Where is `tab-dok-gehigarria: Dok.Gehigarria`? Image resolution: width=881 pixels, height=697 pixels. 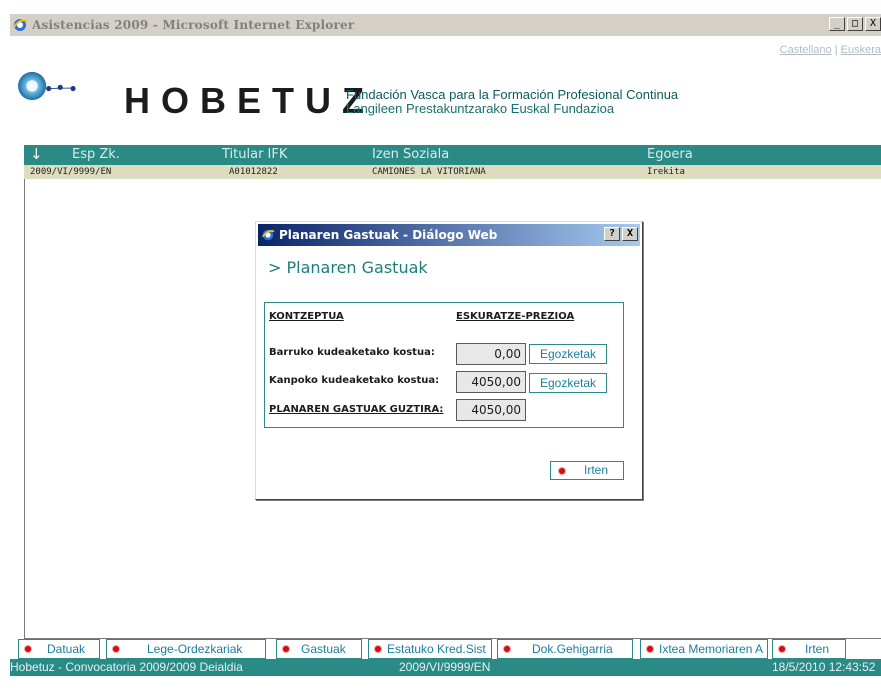 tab-dok-gehigarria: Dok.Gehigarria is located at coordinates (565, 649).